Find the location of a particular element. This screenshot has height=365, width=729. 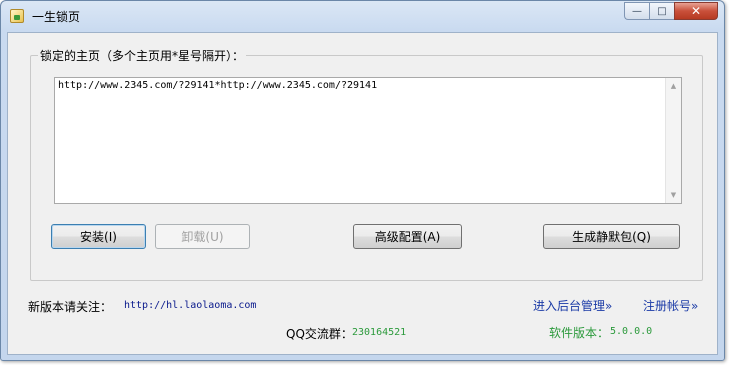

textarea-scrollbar: ▲ ▼ is located at coordinates (673, 140).